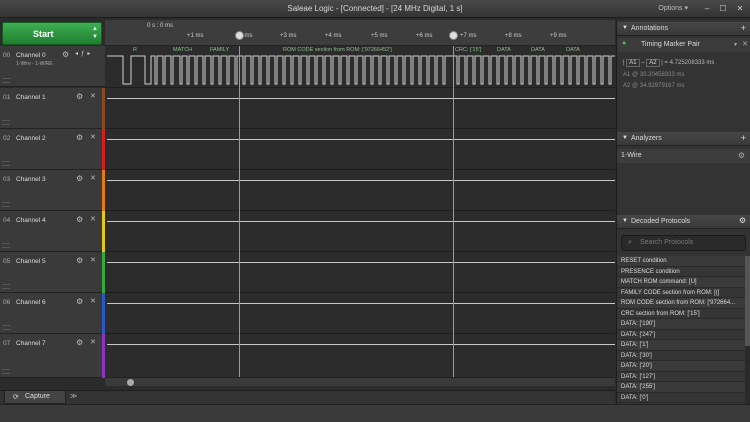 This screenshot has height=422, width=750. What do you see at coordinates (683, 29) in the screenshot?
I see `annotations-header: ▼ Annotations +` at bounding box center [683, 29].